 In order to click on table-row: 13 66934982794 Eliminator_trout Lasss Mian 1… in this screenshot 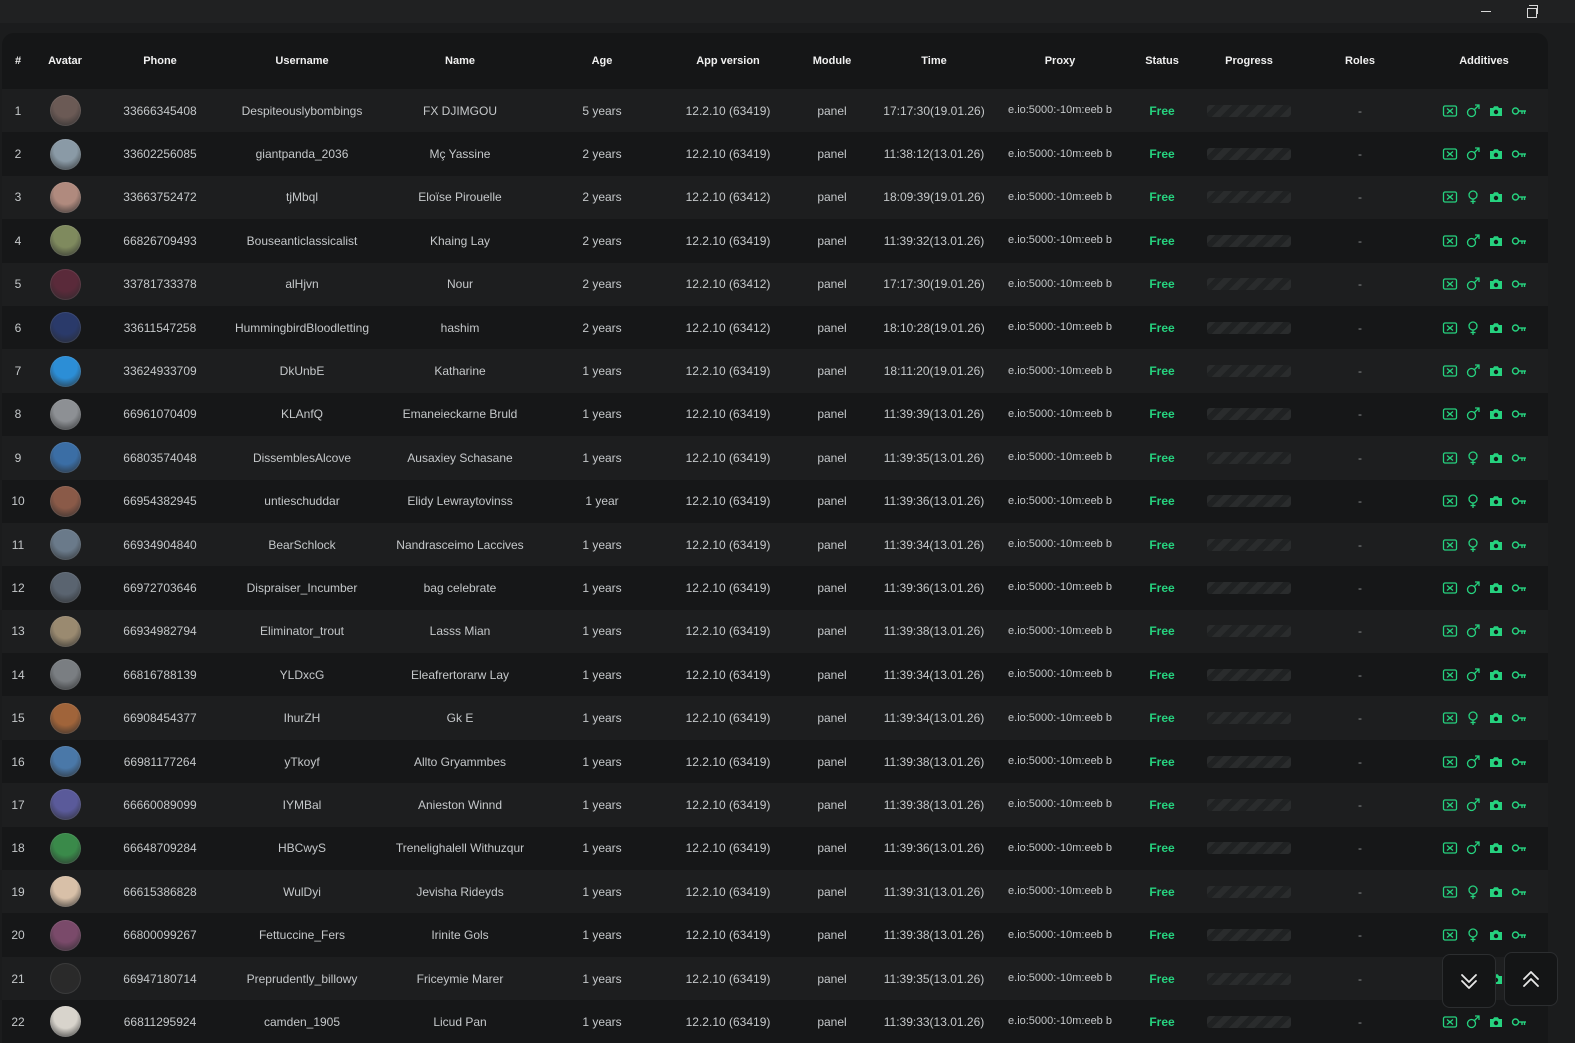, I will do `click(775, 631)`.